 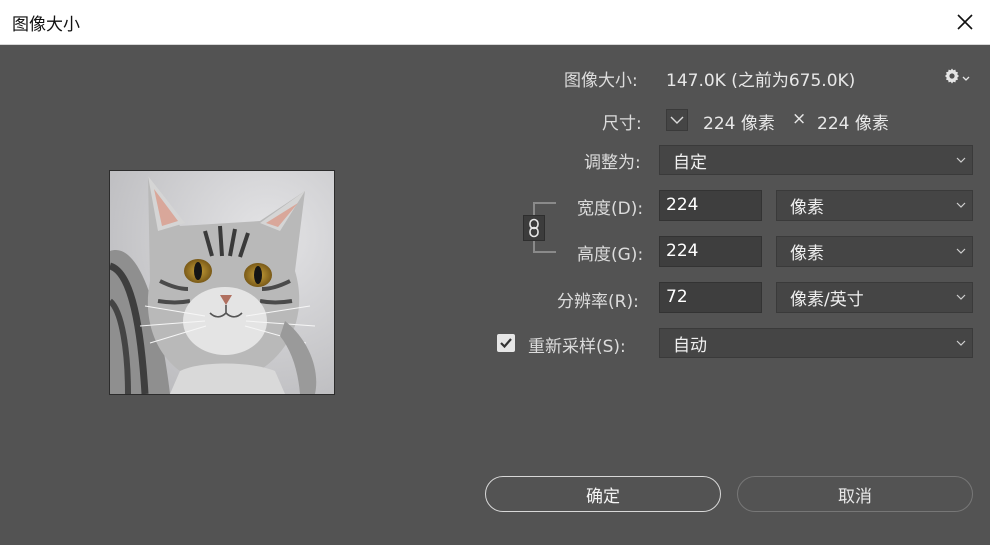 I want to click on height-unit-dropdown: 像素, so click(x=874, y=251).